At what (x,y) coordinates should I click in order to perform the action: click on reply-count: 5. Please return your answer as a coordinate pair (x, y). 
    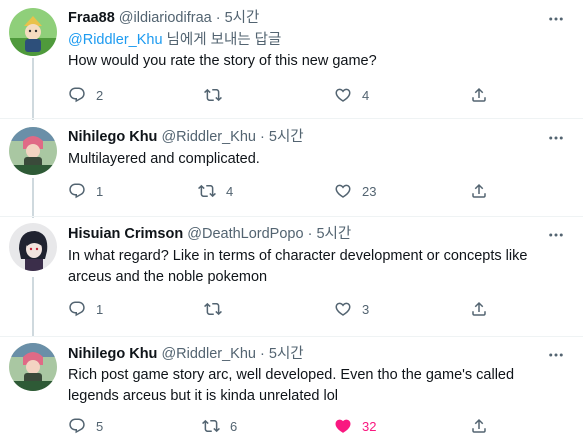
    Looking at the image, I should click on (100, 426).